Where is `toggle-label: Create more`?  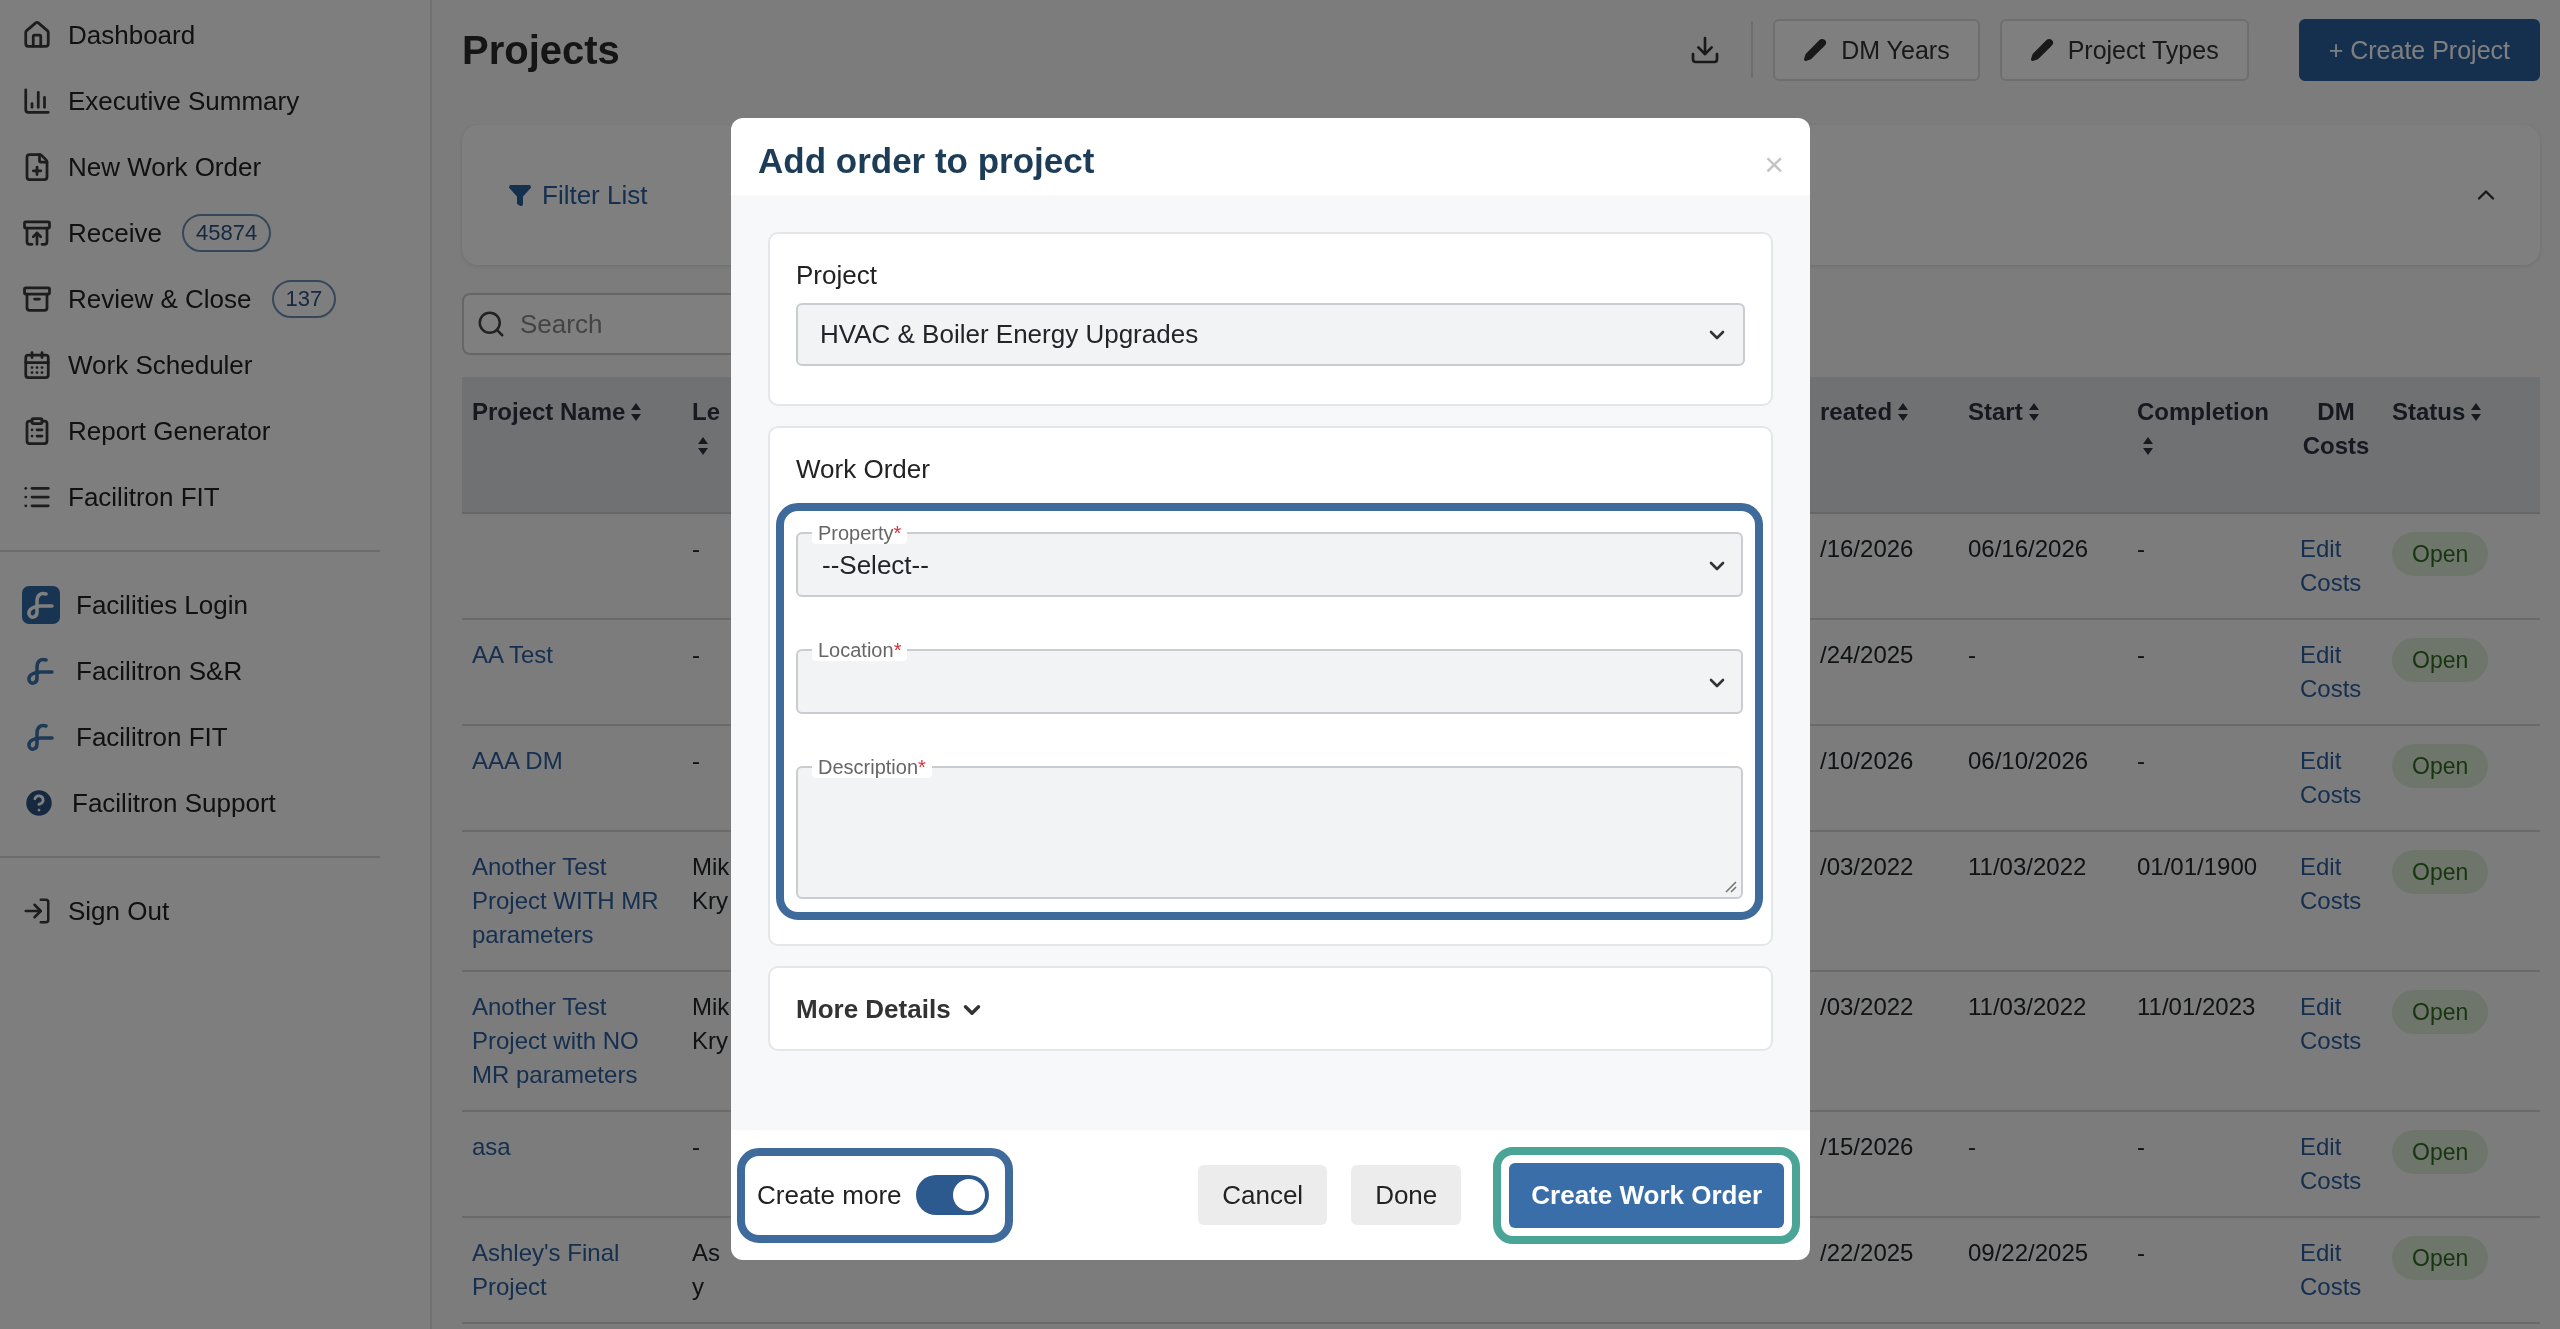
toggle-label: Create more is located at coordinates (829, 1195).